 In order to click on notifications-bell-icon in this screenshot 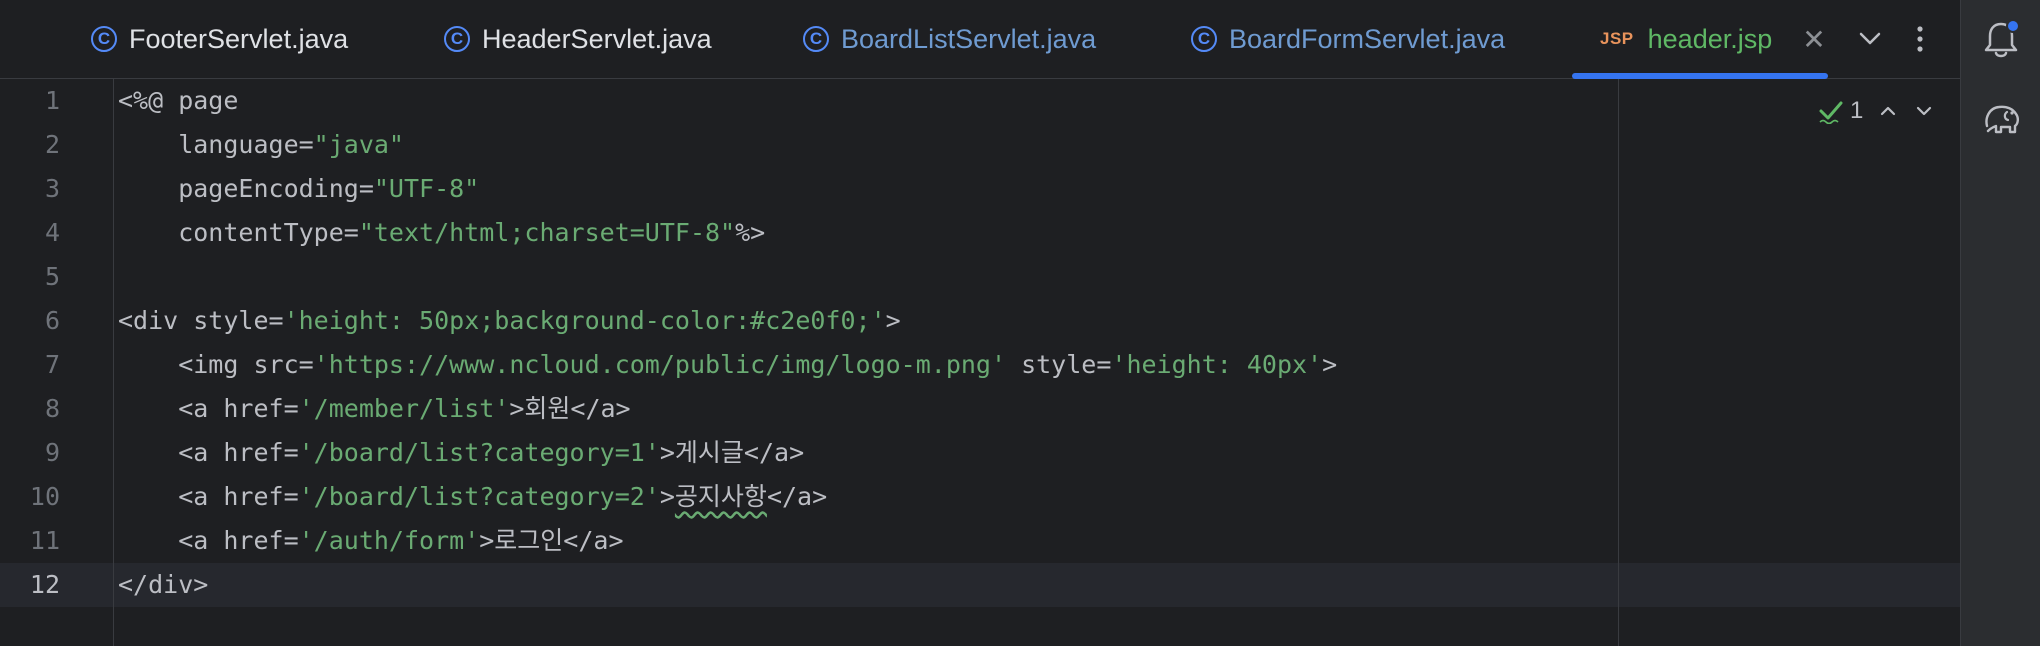, I will do `click(2001, 39)`.